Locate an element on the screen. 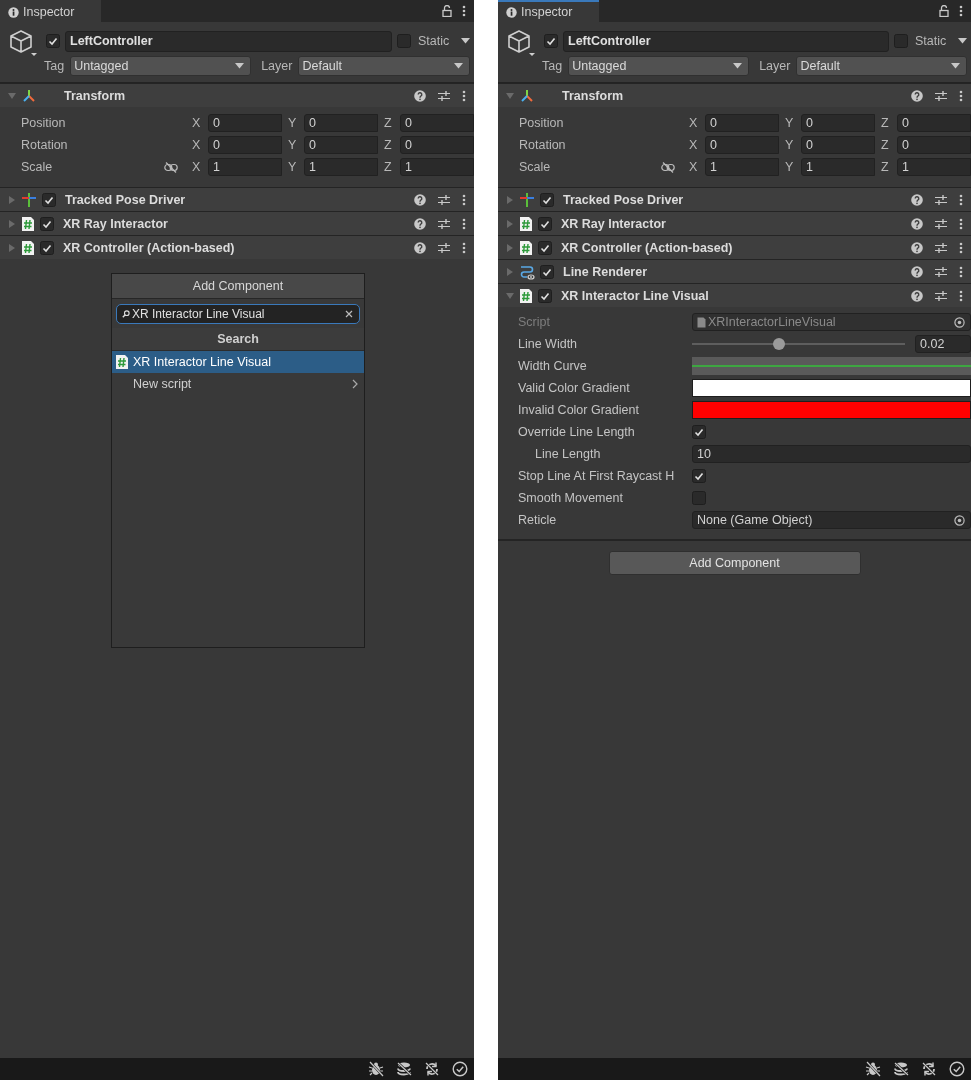 Image resolution: width=971 pixels, height=1080 pixels. component-header: XR Interactor Line Visual is located at coordinates (734, 295).